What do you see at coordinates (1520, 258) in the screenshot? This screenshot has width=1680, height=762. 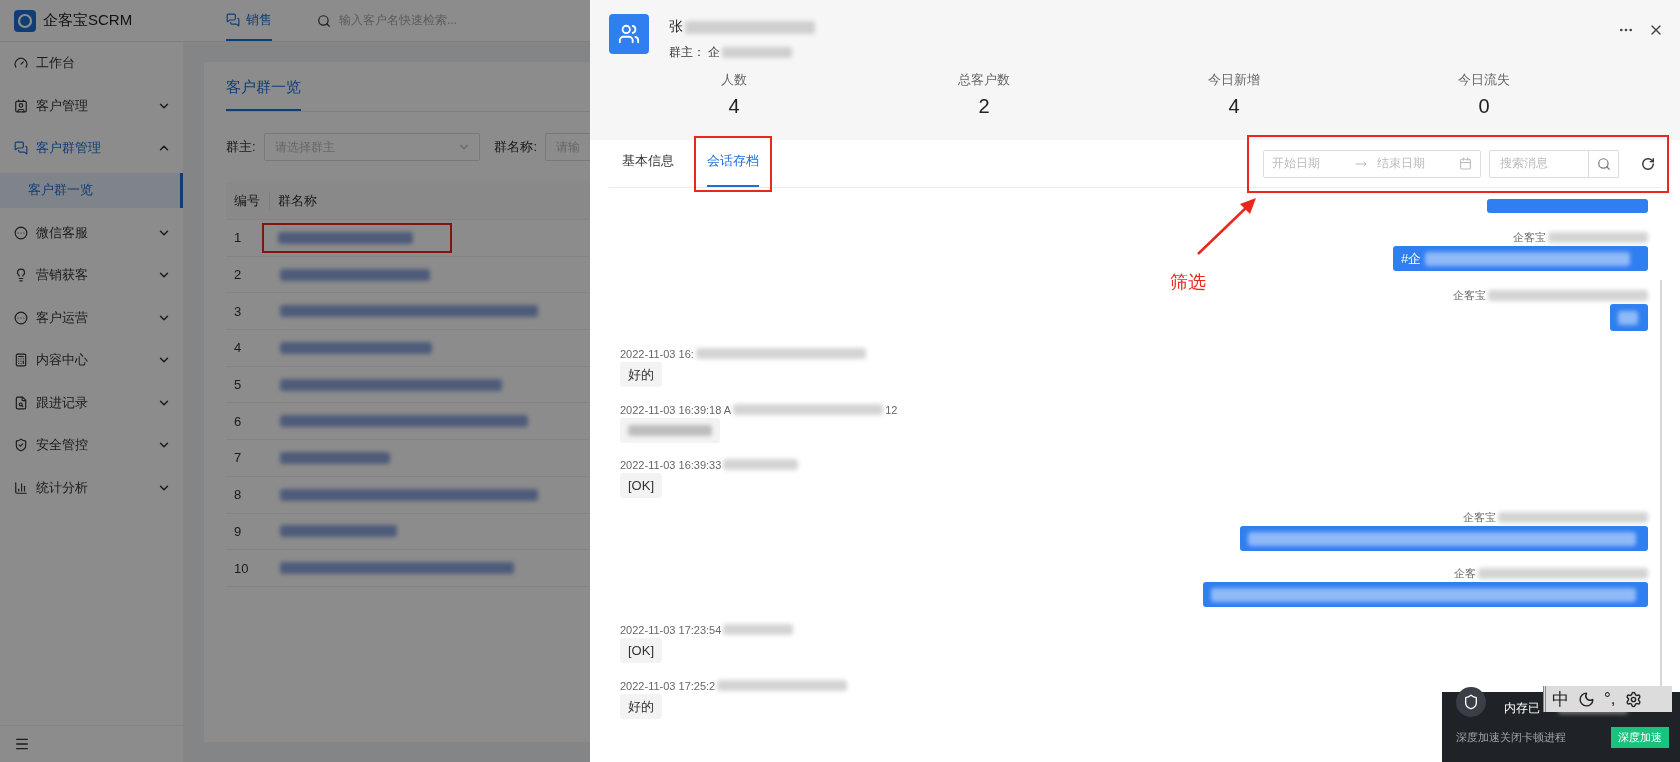 I see `sent-message-bubble: #企` at bounding box center [1520, 258].